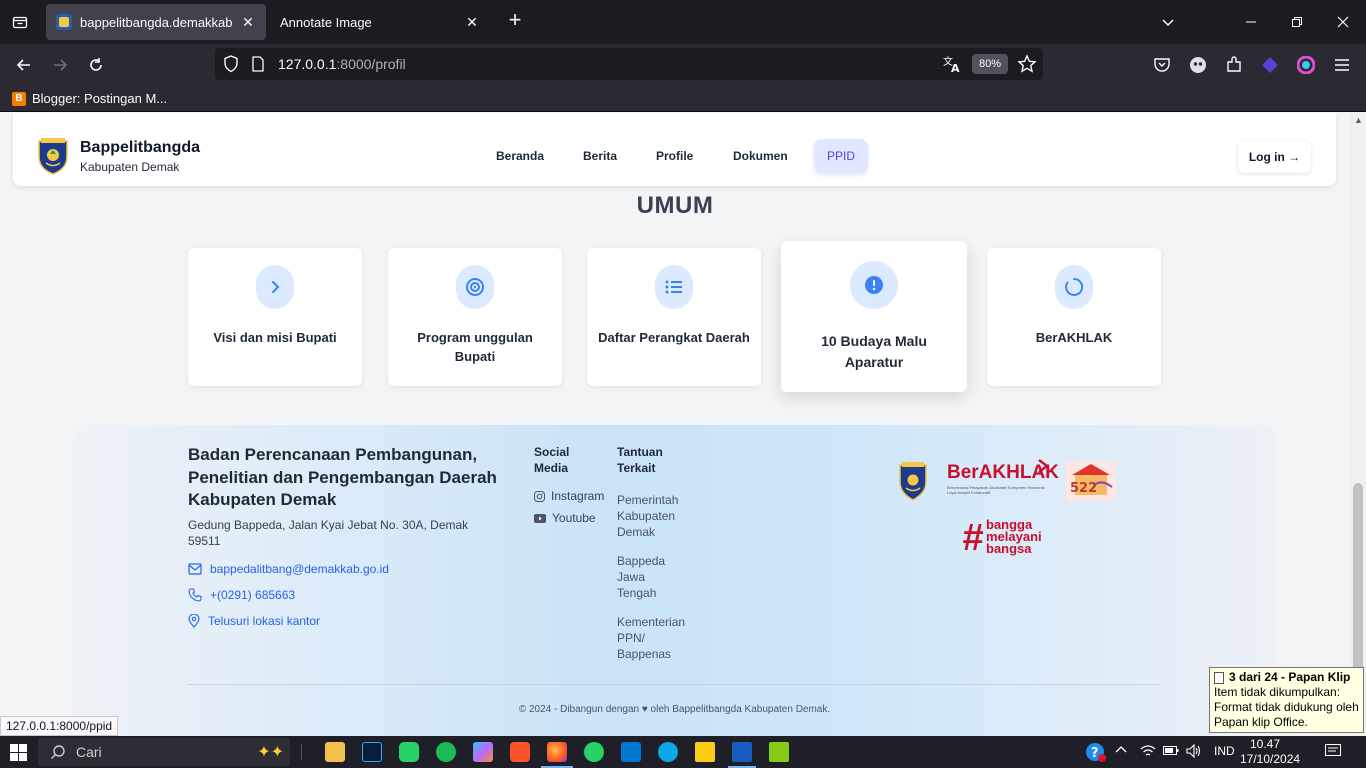  Describe the element at coordinates (640, 460) in the screenshot. I see `tautan-terkait-heading: Tantuan Terkait` at that location.